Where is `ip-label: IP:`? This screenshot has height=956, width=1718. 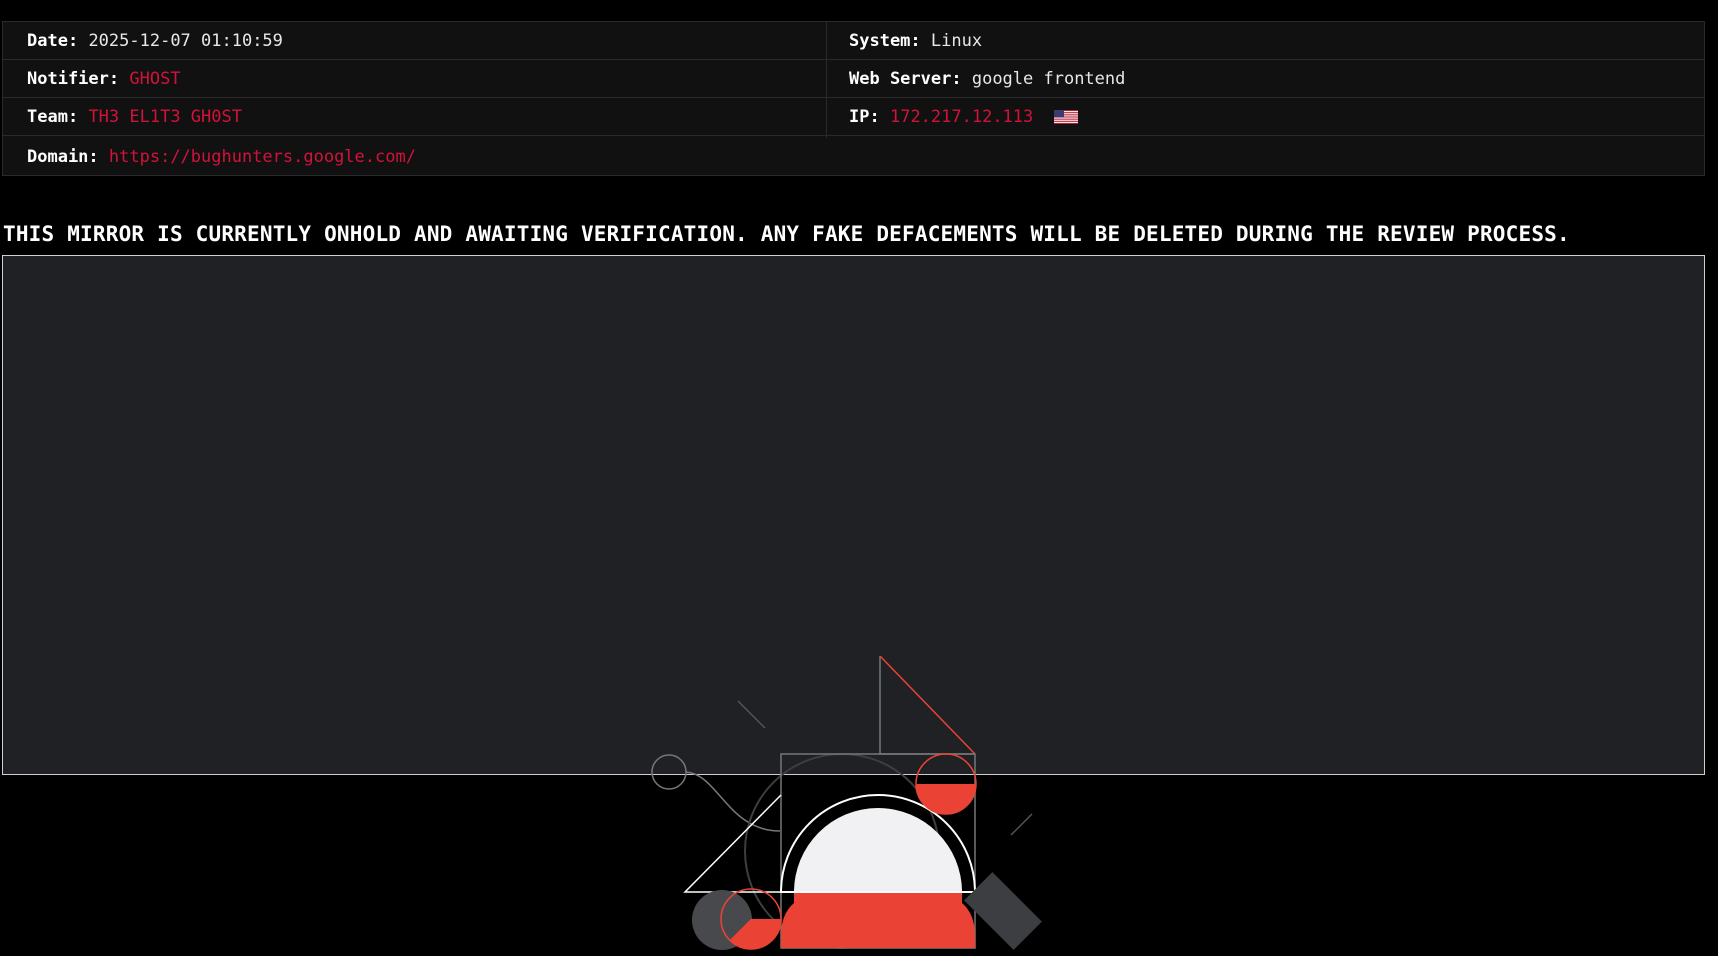
ip-label: IP: is located at coordinates (864, 117).